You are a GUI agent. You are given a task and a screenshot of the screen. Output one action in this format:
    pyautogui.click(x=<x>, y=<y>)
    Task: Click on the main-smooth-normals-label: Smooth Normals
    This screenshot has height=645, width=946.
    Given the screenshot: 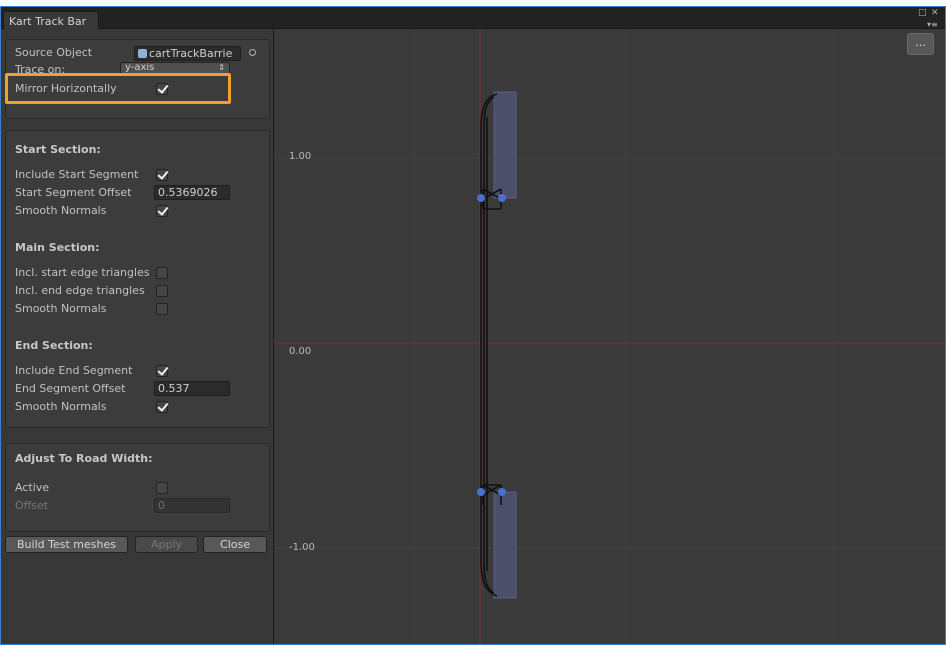 What is the action you would take?
    pyautogui.click(x=61, y=308)
    